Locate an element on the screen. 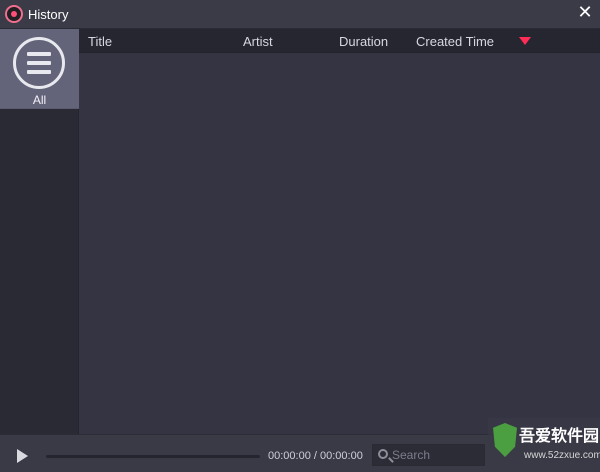 This screenshot has width=600, height=472. title-bar: History ✕ is located at coordinates (300, 14).